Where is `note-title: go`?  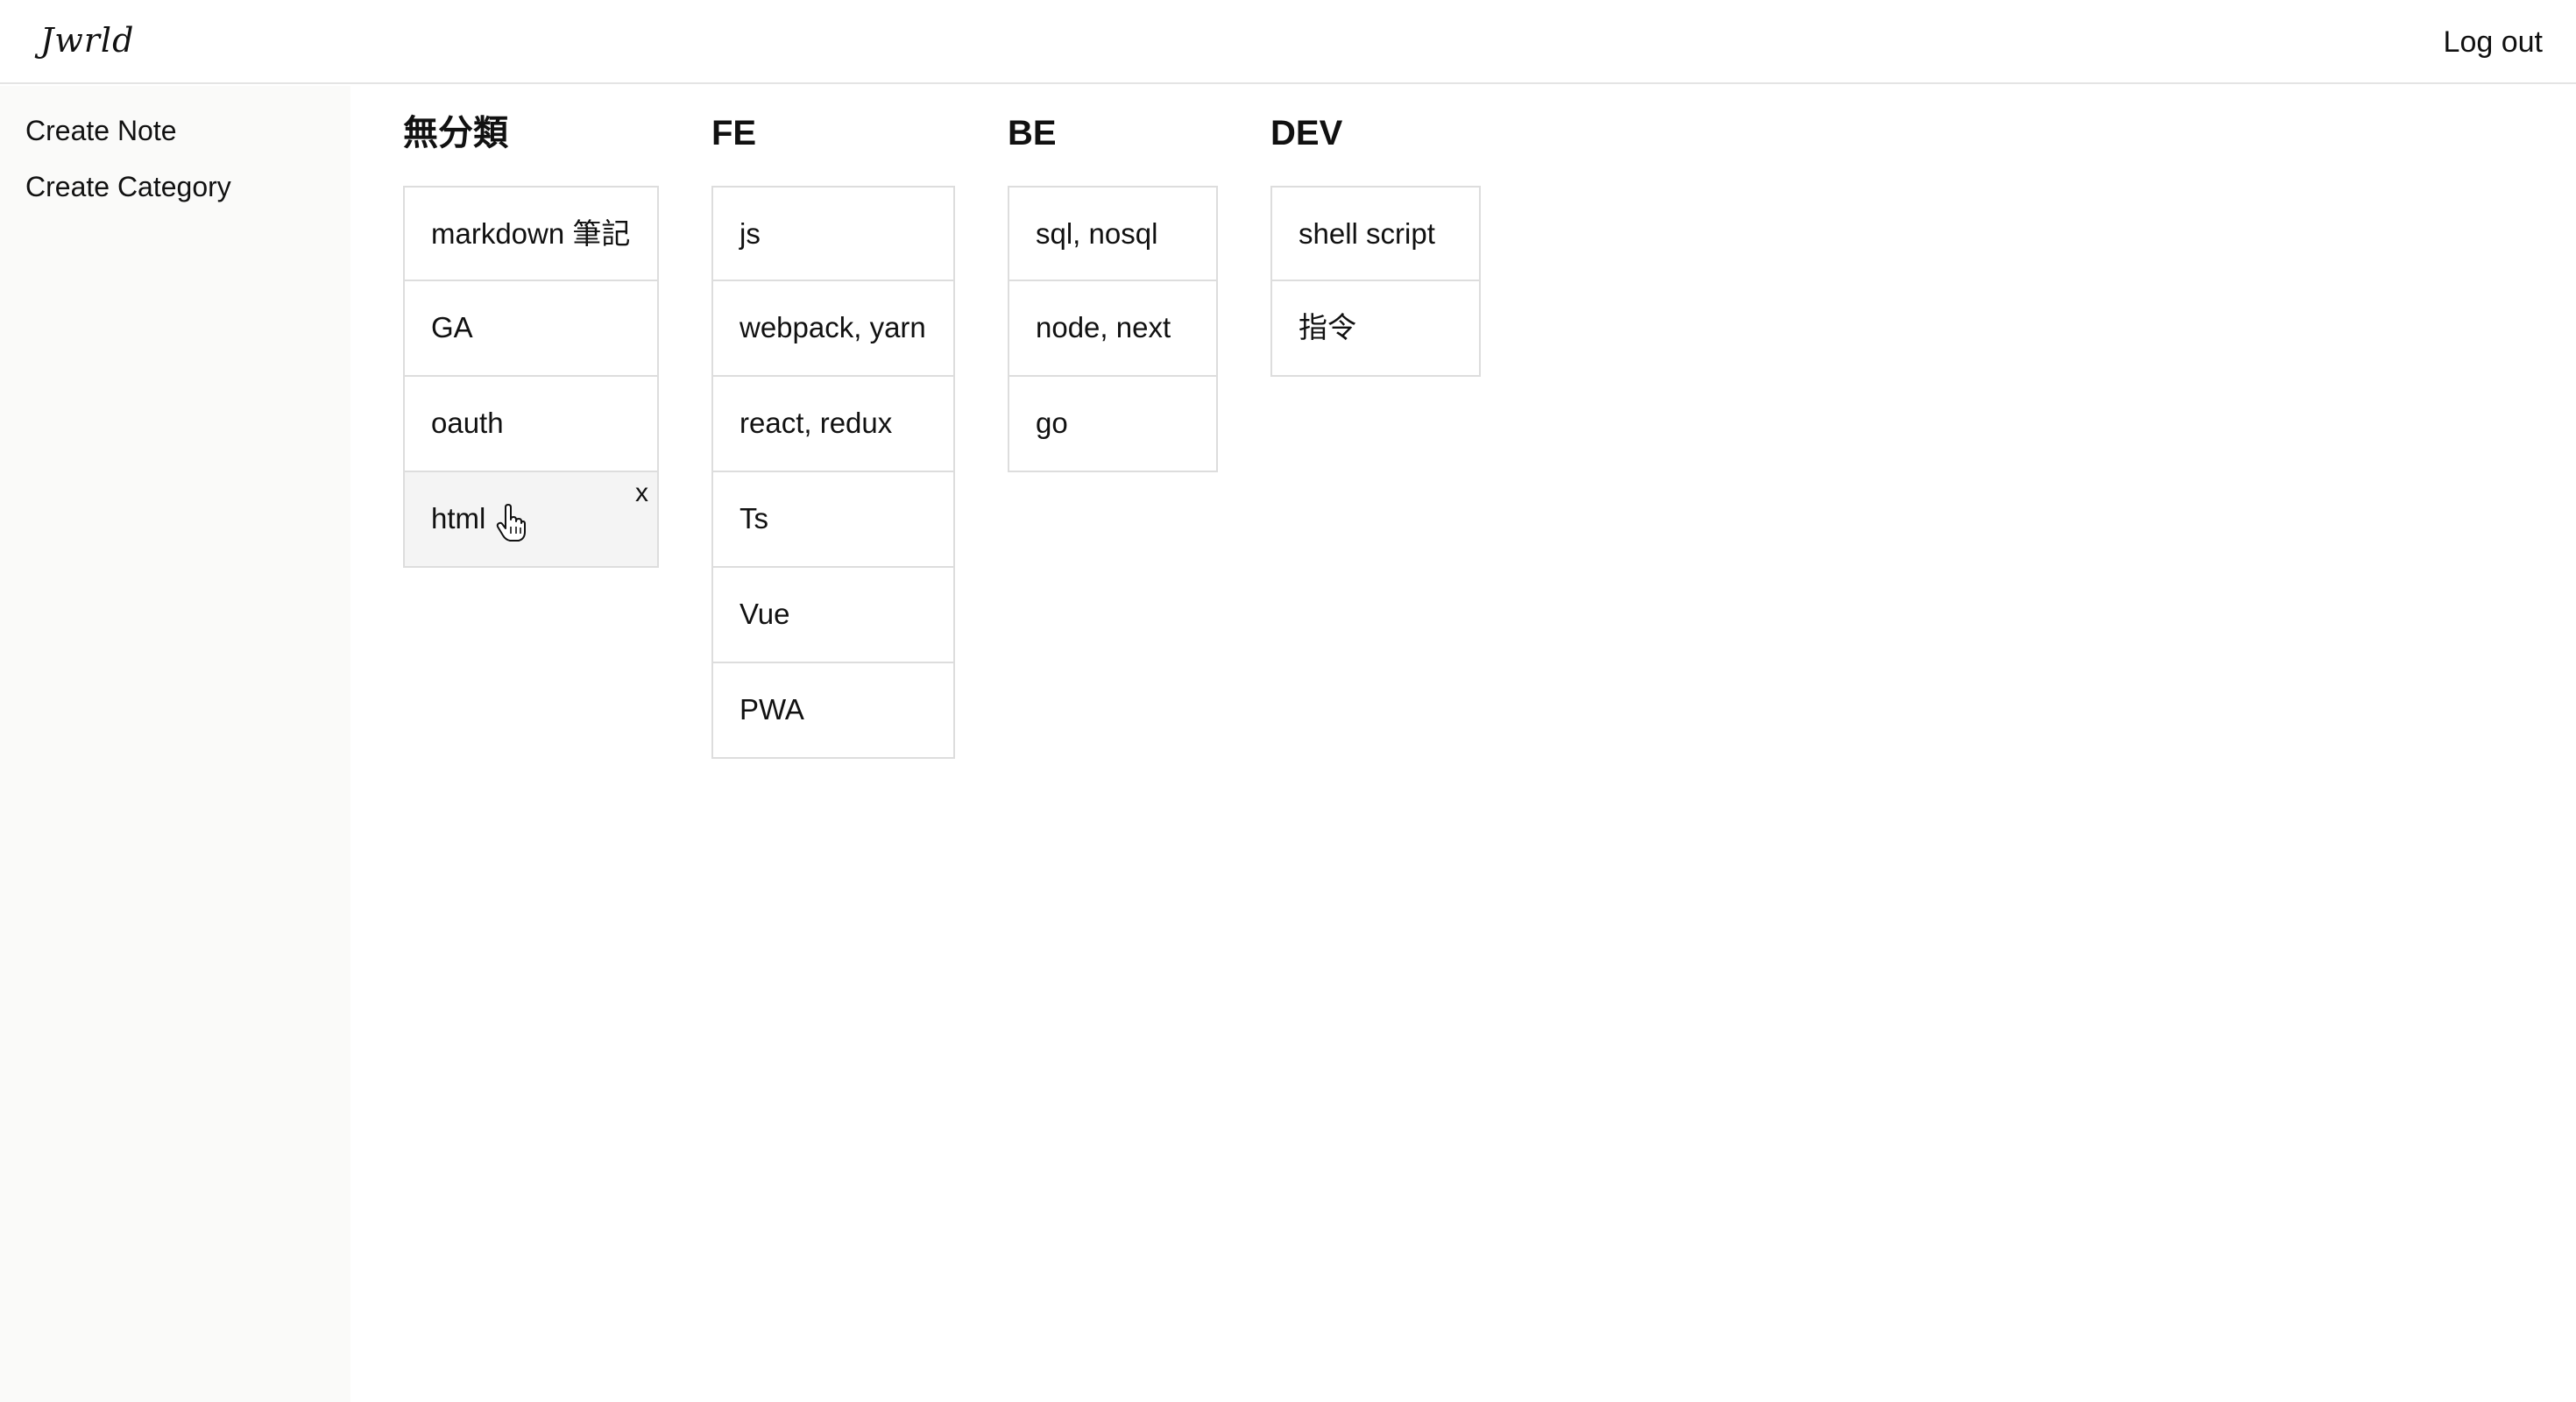 note-title: go is located at coordinates (1052, 423).